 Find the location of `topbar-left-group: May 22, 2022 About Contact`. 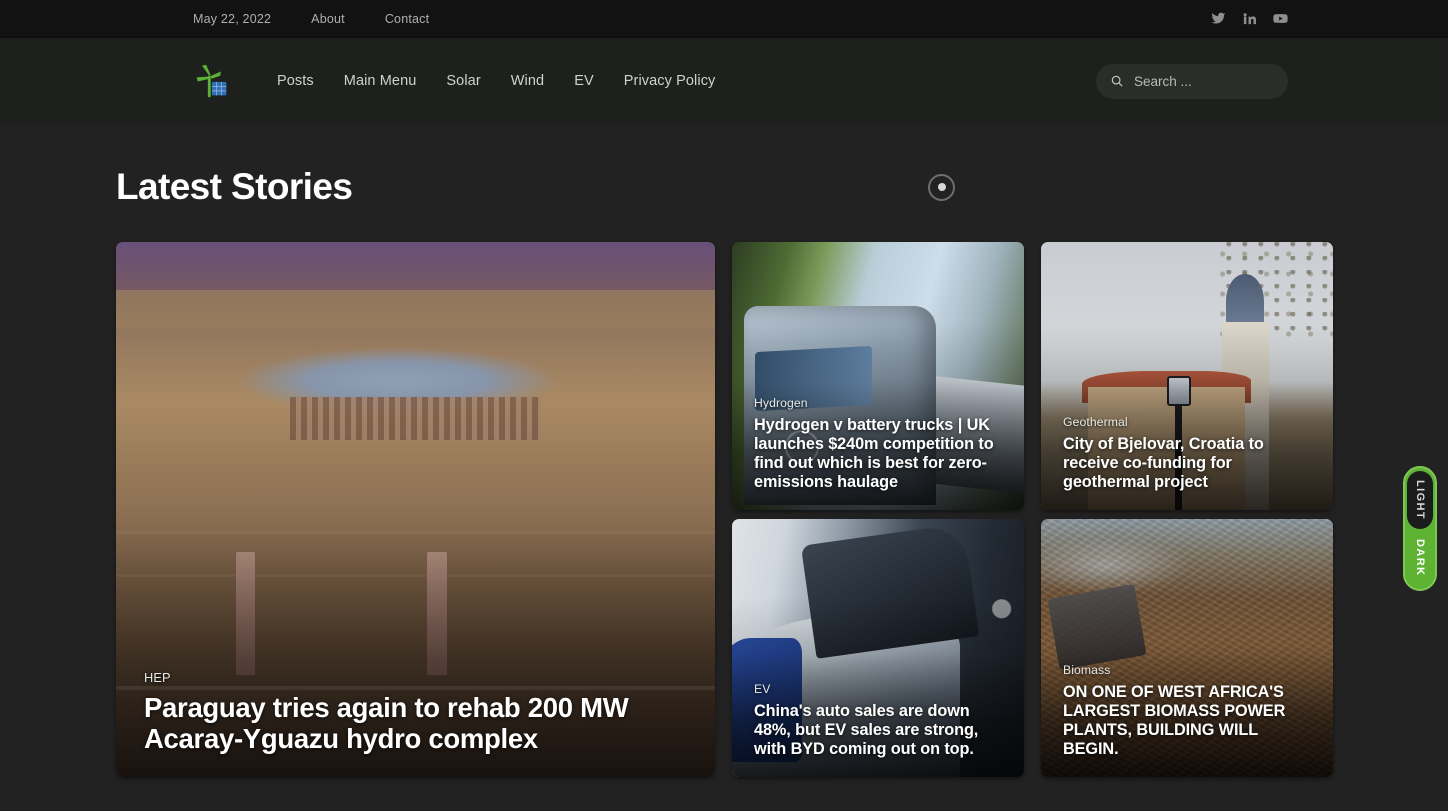

topbar-left-group: May 22, 2022 About Contact is located at coordinates (311, 19).